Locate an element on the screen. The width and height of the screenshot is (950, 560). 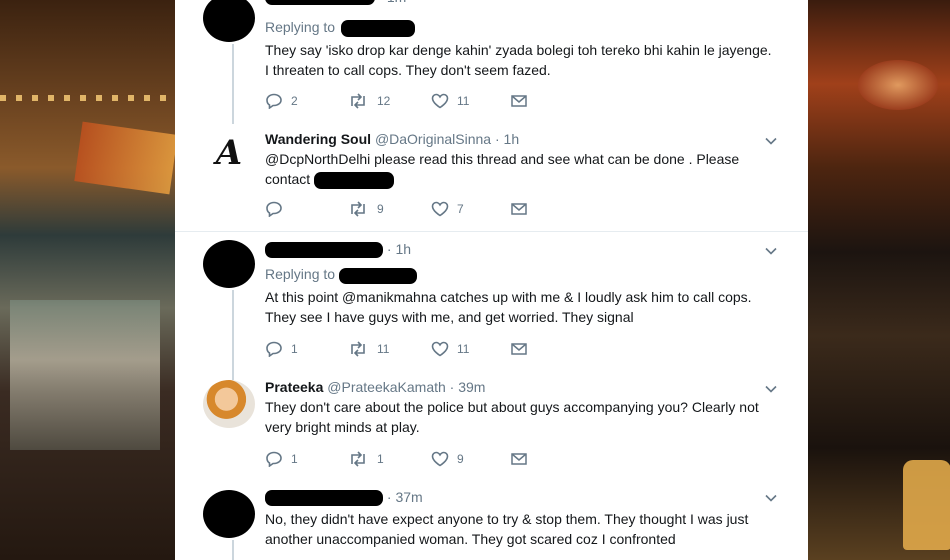
avatar is located at coordinates (229, 404).